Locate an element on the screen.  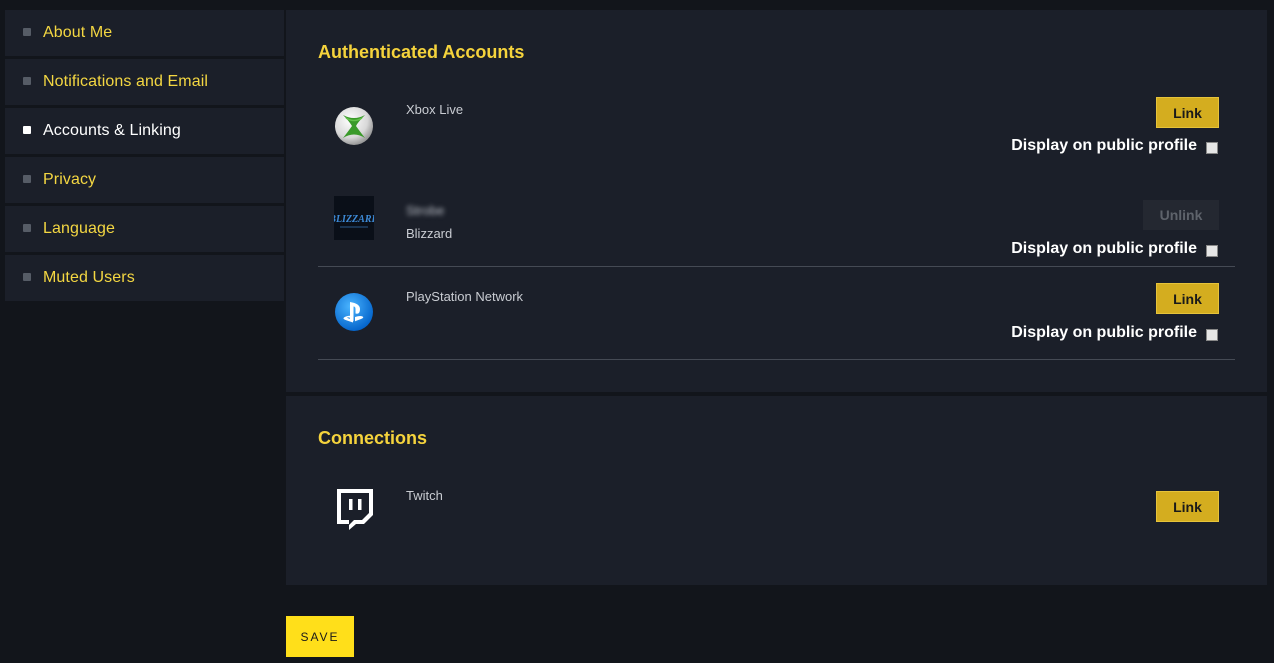
account-username: Strobe is located at coordinates (425, 210).